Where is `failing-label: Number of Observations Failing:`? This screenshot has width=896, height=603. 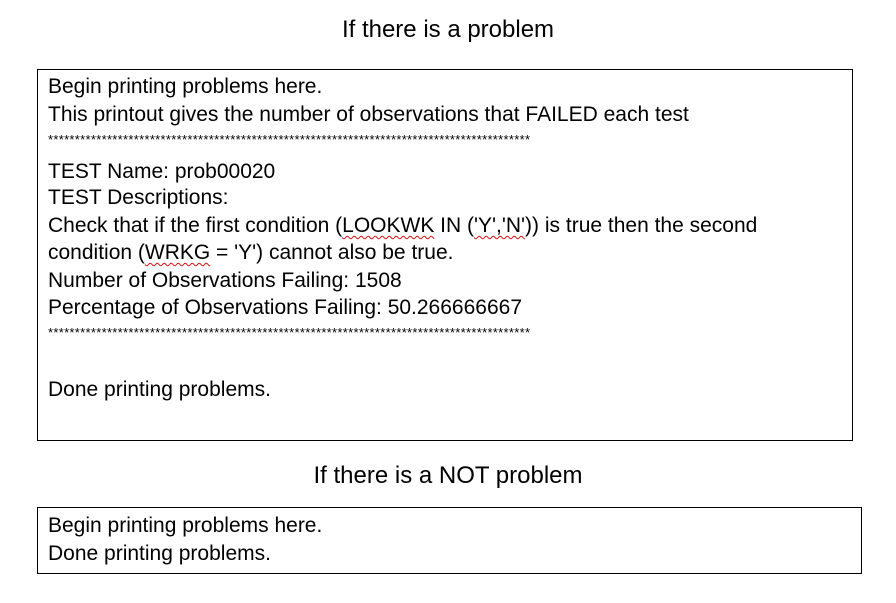 failing-label: Number of Observations Failing: is located at coordinates (201, 280).